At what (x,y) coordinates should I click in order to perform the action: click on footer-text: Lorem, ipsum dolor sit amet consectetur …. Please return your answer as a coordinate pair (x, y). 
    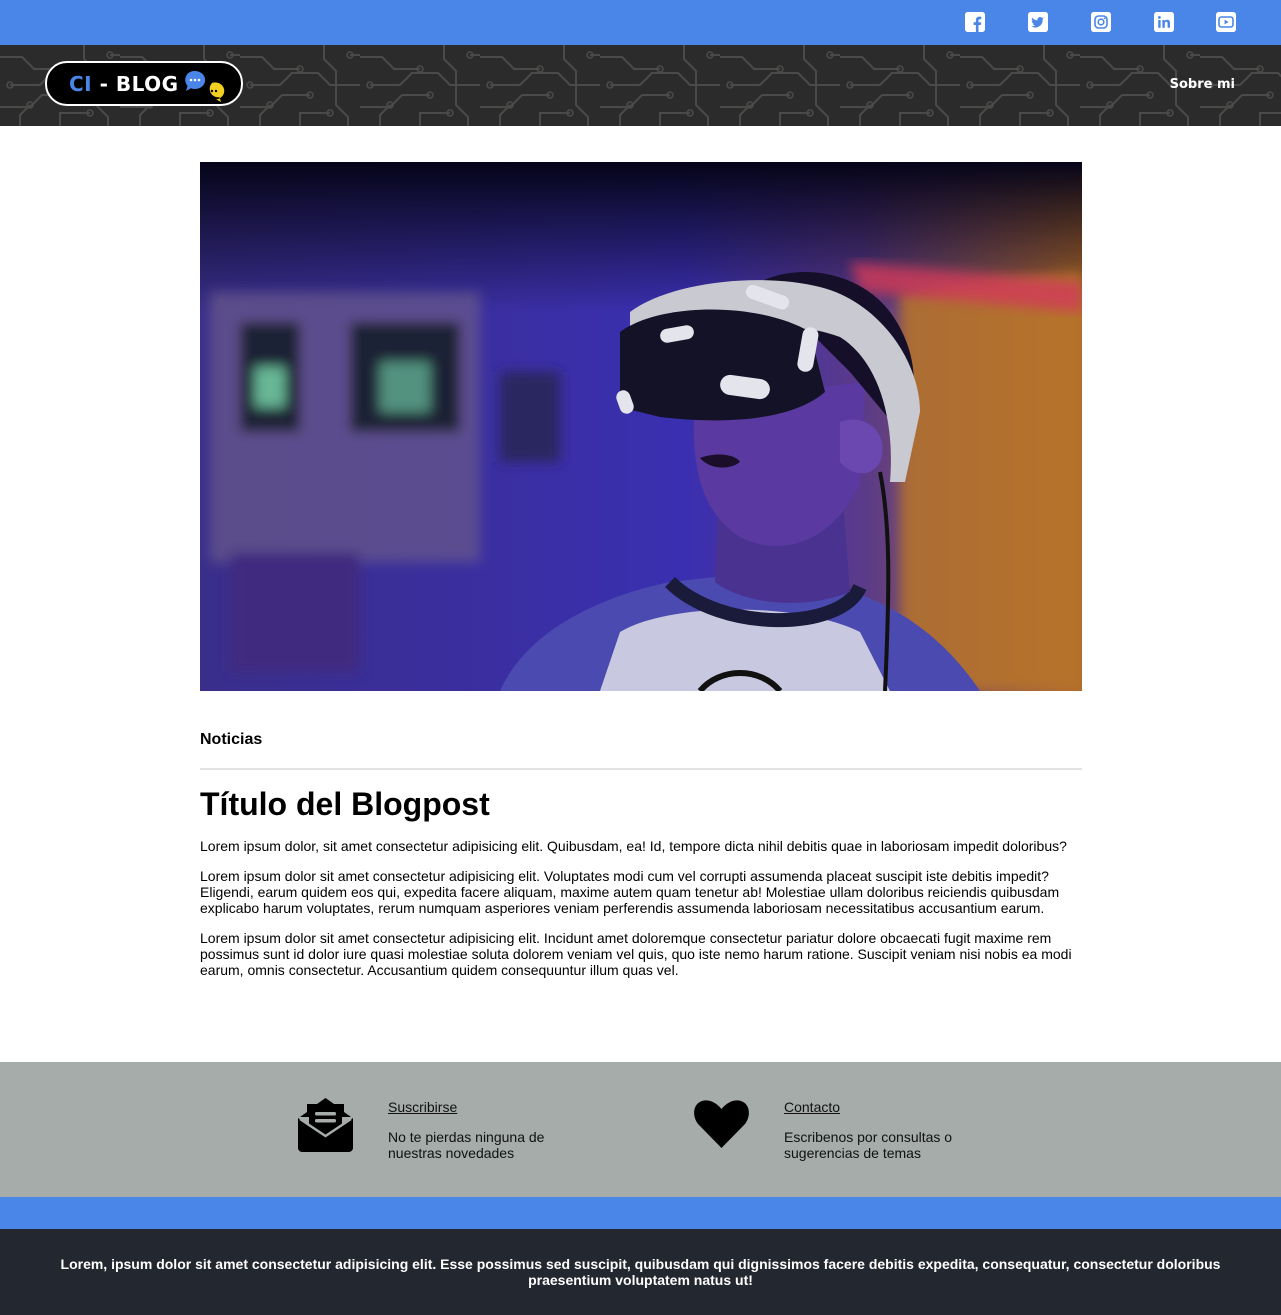
    Looking at the image, I should click on (640, 1272).